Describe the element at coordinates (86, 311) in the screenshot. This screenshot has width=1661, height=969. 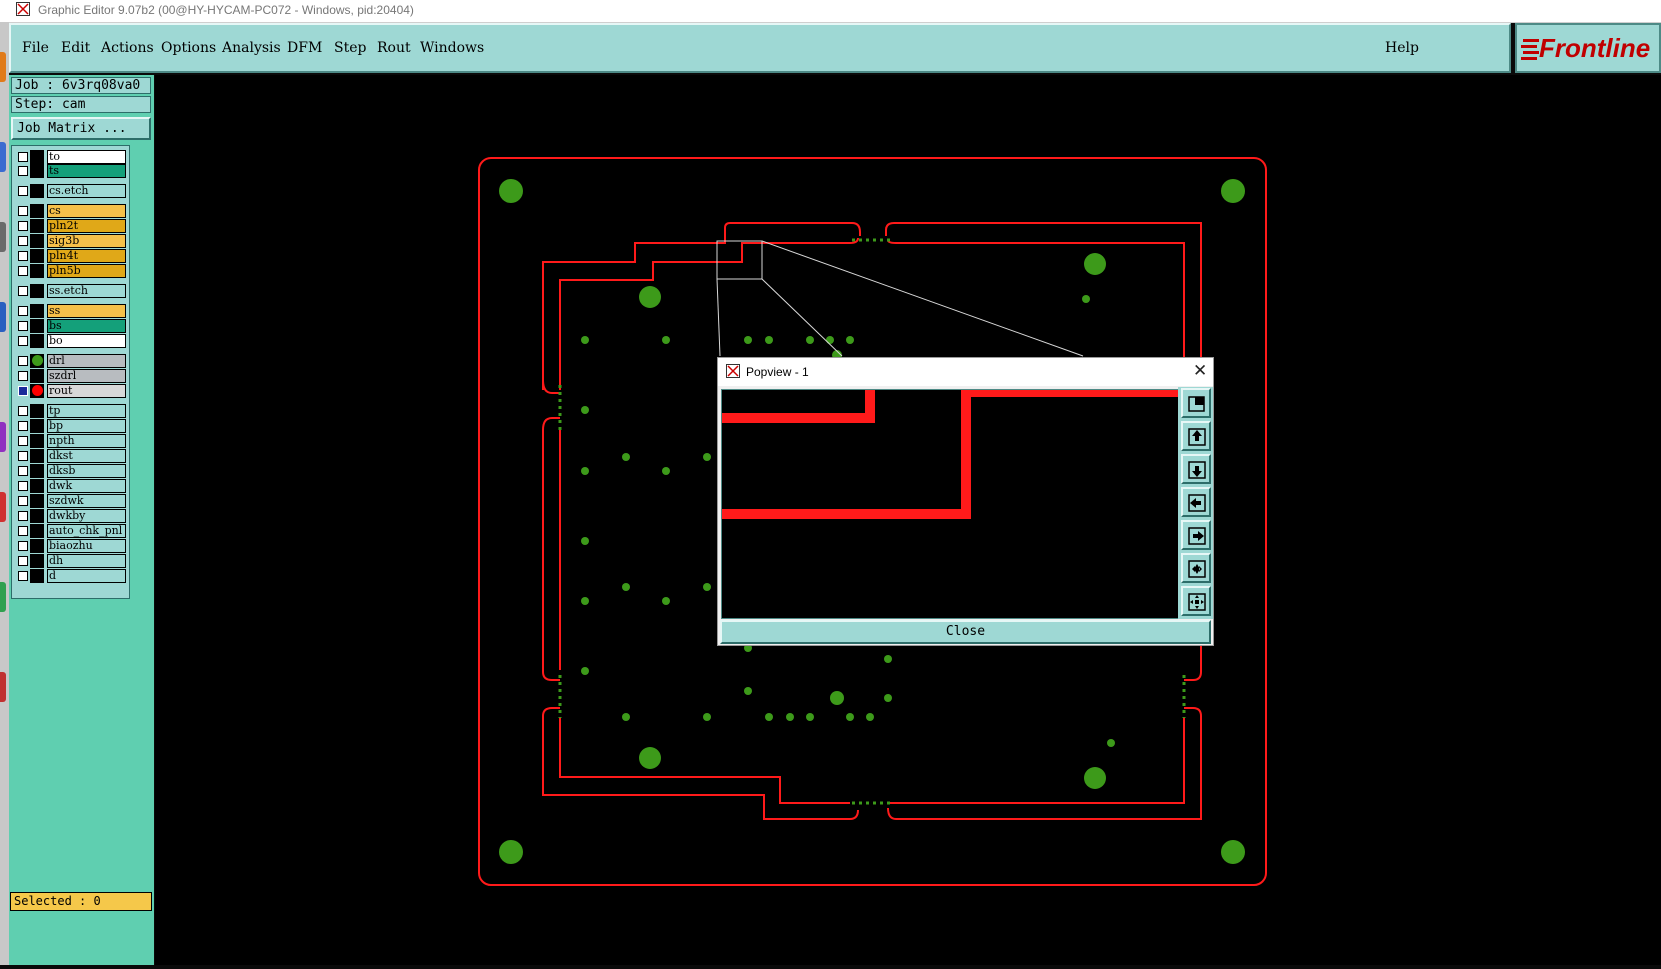
I see `layer-name: ss` at that location.